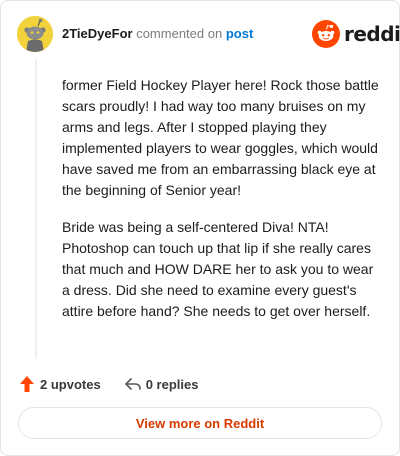 Image resolution: width=400 pixels, height=456 pixels. Describe the element at coordinates (27, 384) in the screenshot. I see `upvote-arrow-icon` at that location.